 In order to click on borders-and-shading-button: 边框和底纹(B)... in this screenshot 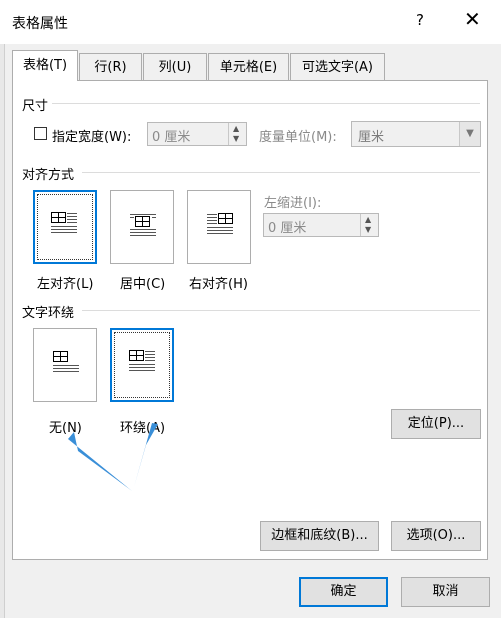, I will do `click(319, 536)`.